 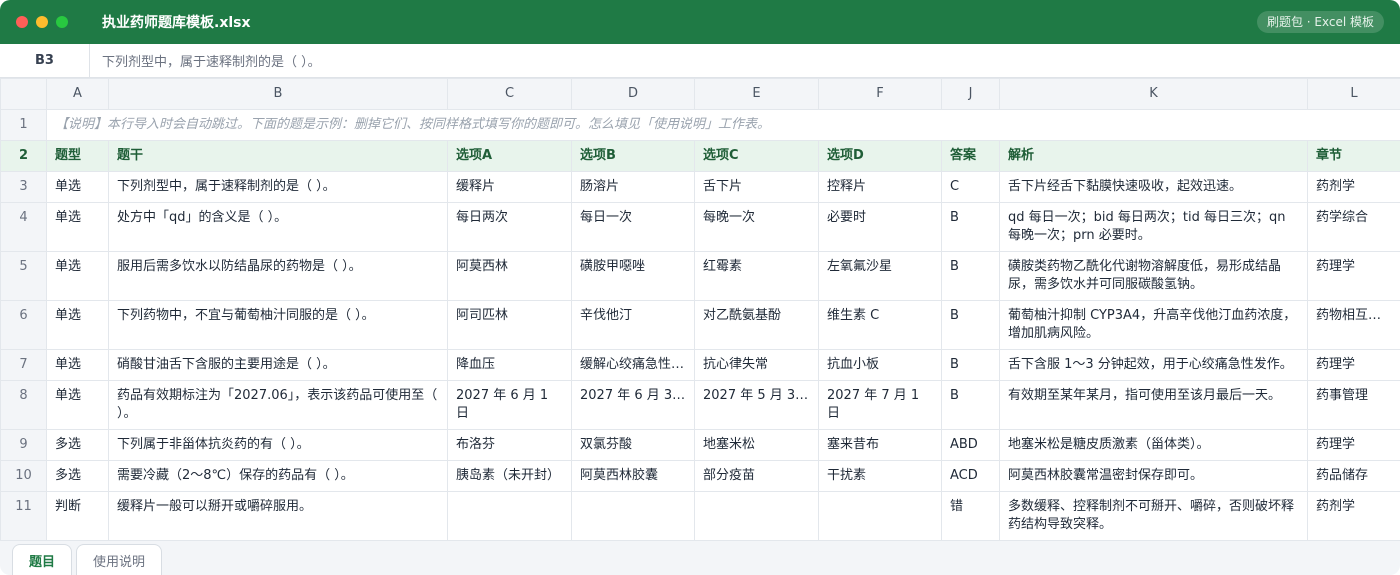 What do you see at coordinates (509, 94) in the screenshot?
I see `column-header: C` at bounding box center [509, 94].